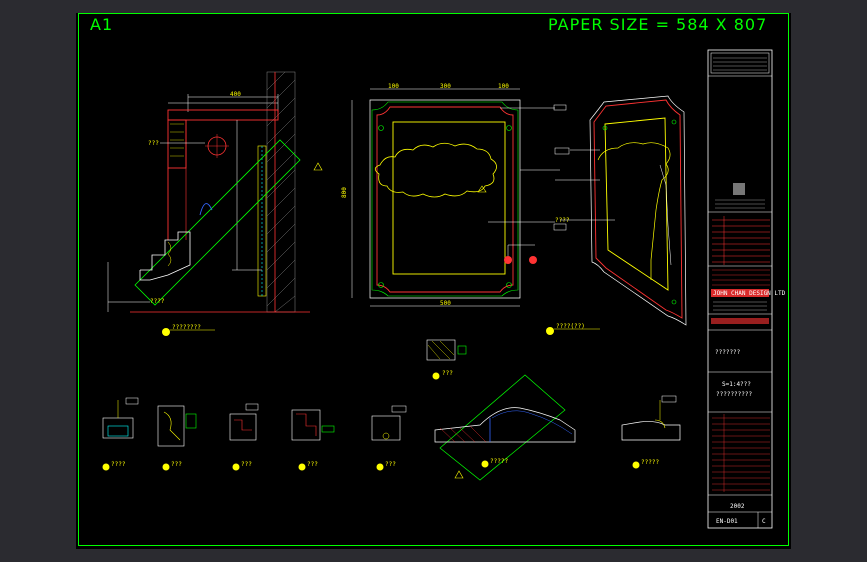 This screenshot has width=867, height=562. Describe the element at coordinates (764, 521) in the screenshot. I see `revision-letter: C` at that location.